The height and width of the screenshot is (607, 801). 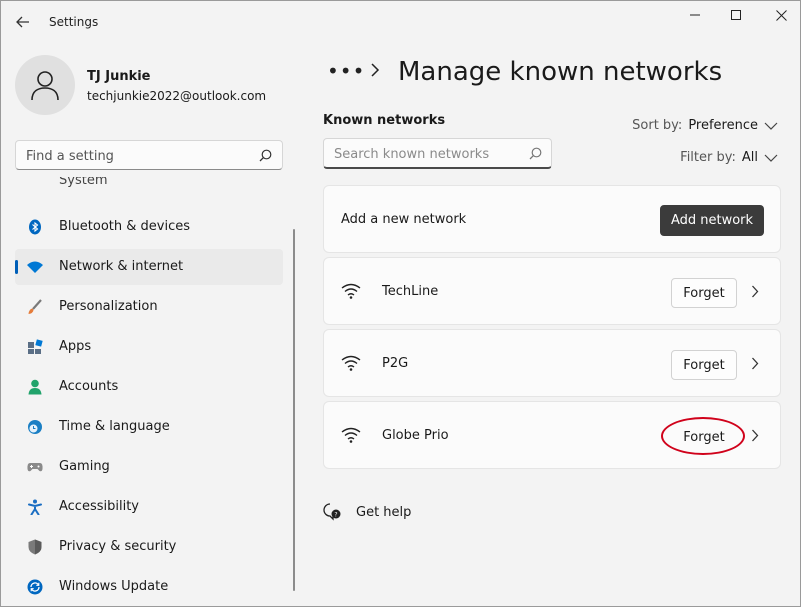 What do you see at coordinates (712, 220) in the screenshot?
I see `add-network-button: Add network` at bounding box center [712, 220].